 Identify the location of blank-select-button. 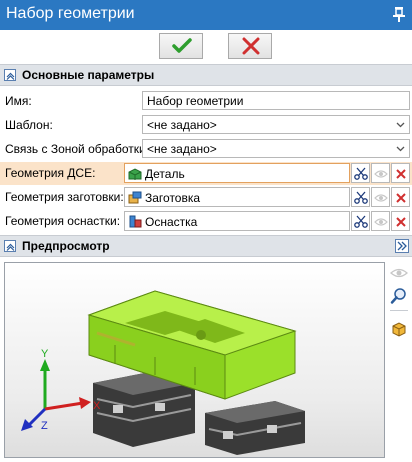
(360, 197).